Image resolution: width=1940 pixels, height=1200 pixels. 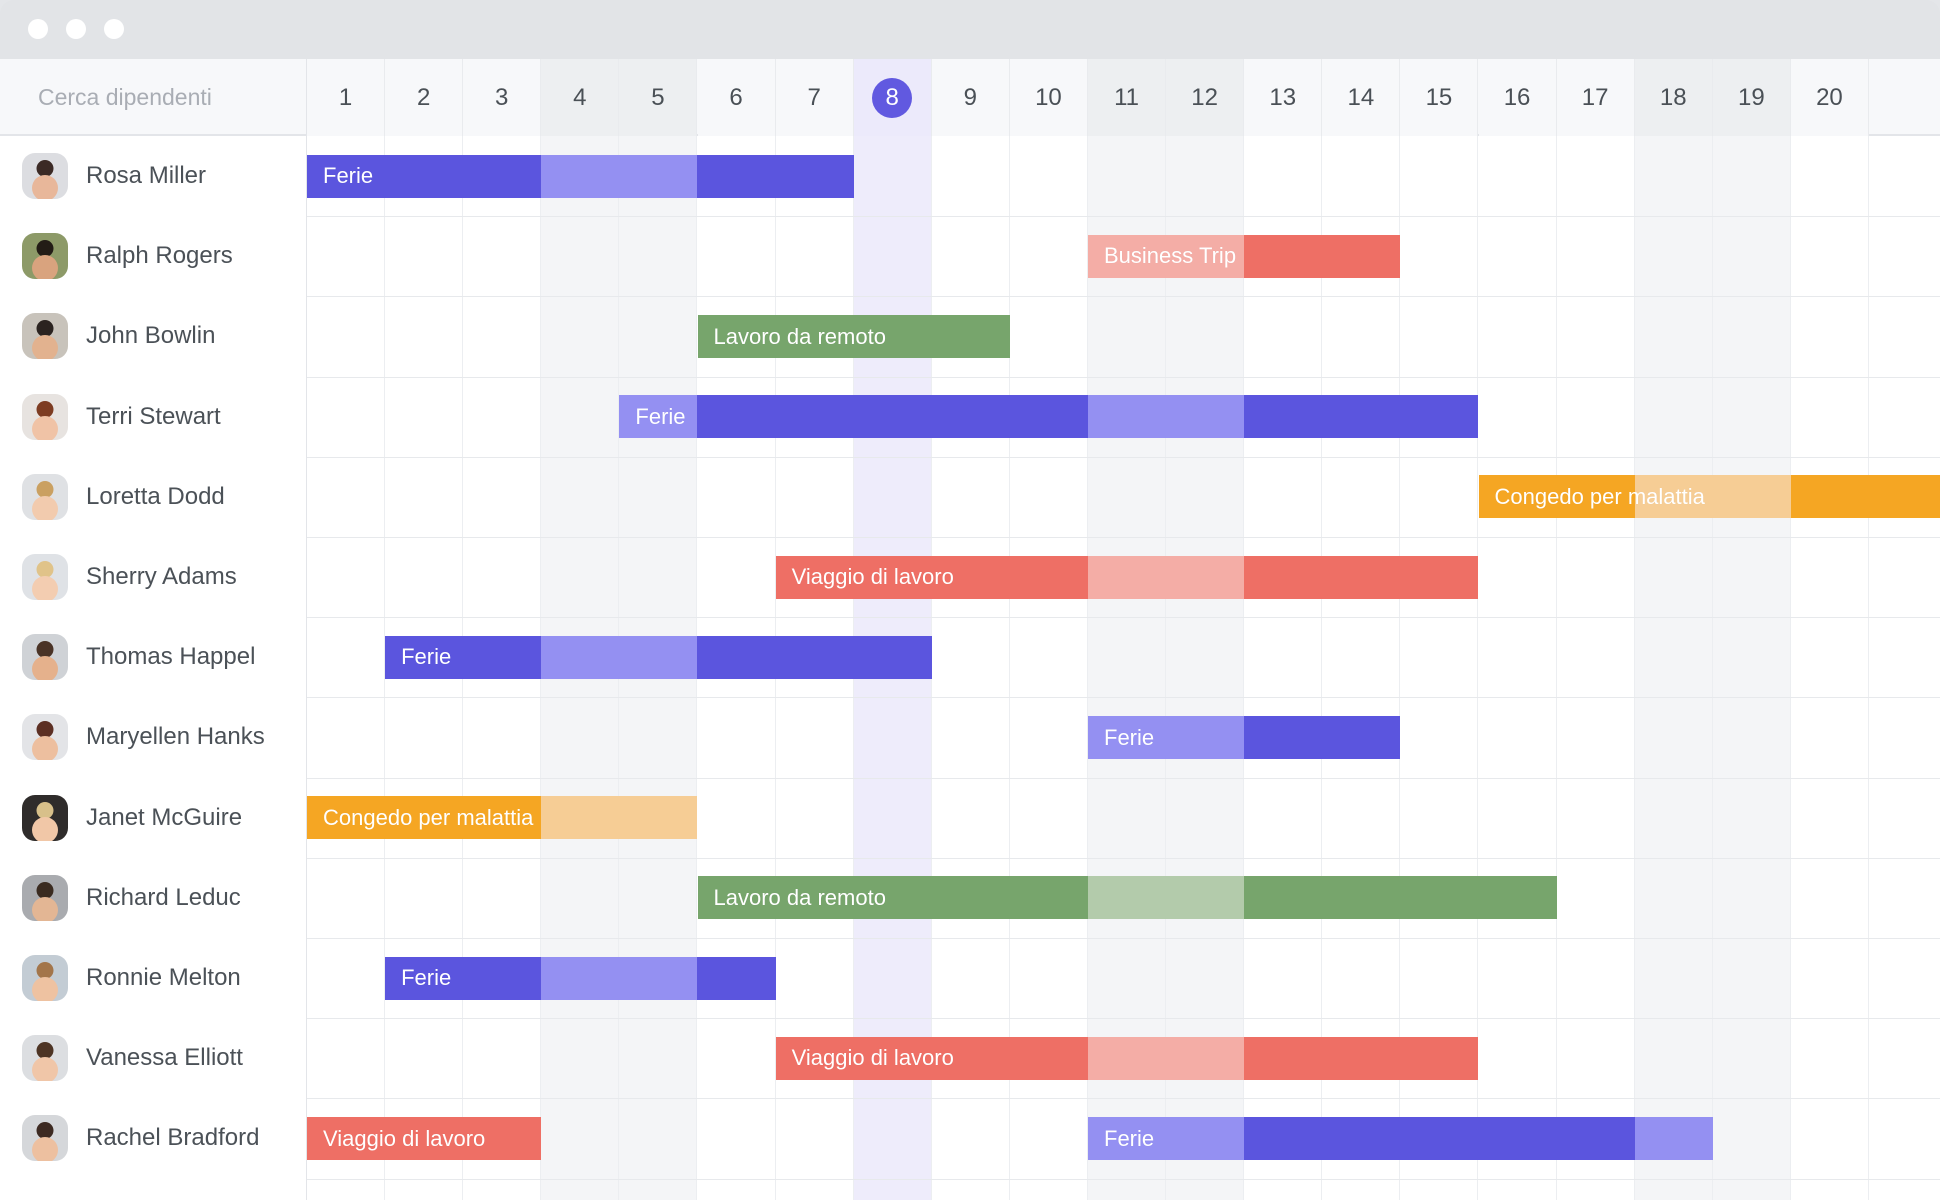 What do you see at coordinates (153, 176) in the screenshot?
I see `employee-row: Rosa Miller` at bounding box center [153, 176].